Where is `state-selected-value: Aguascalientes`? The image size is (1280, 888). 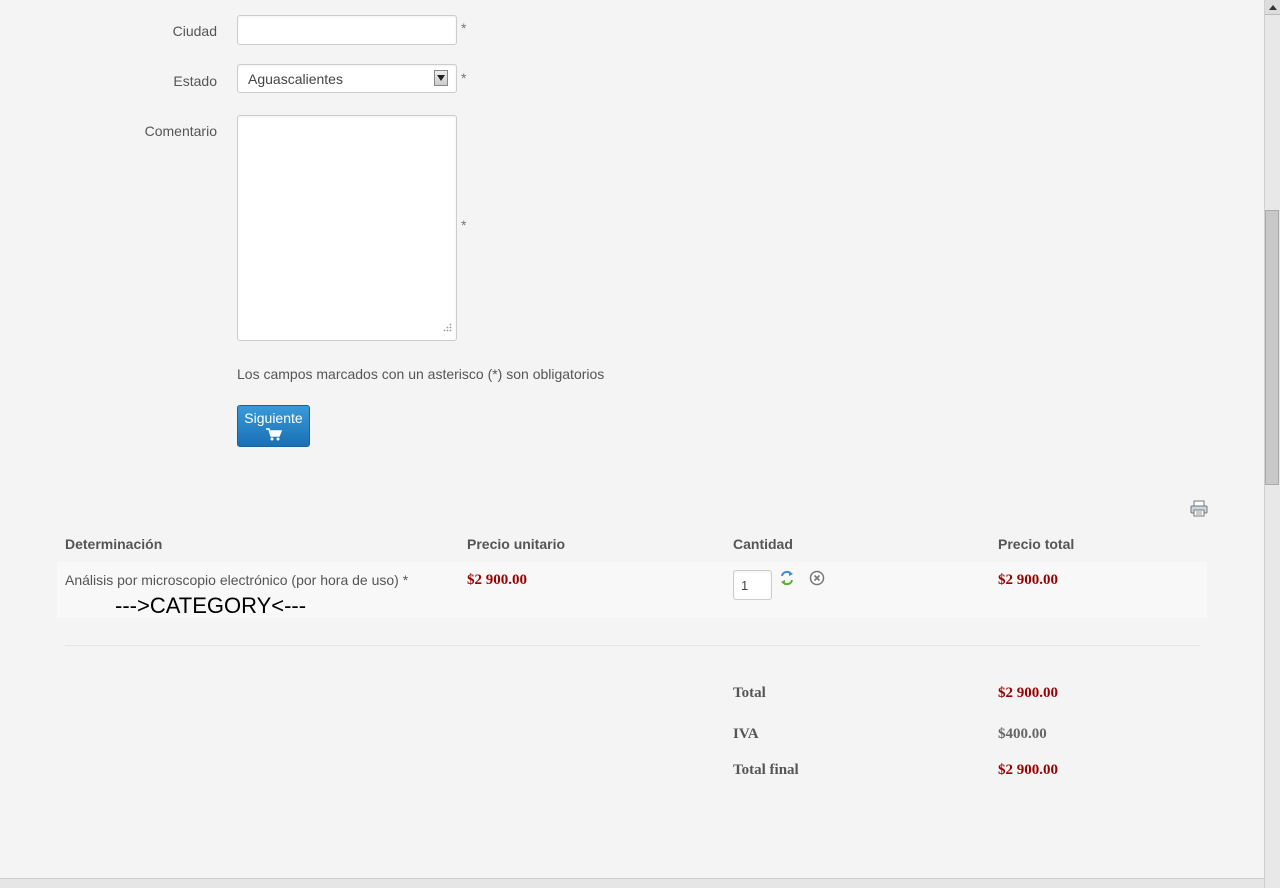
state-selected-value: Aguascalientes is located at coordinates (295, 79).